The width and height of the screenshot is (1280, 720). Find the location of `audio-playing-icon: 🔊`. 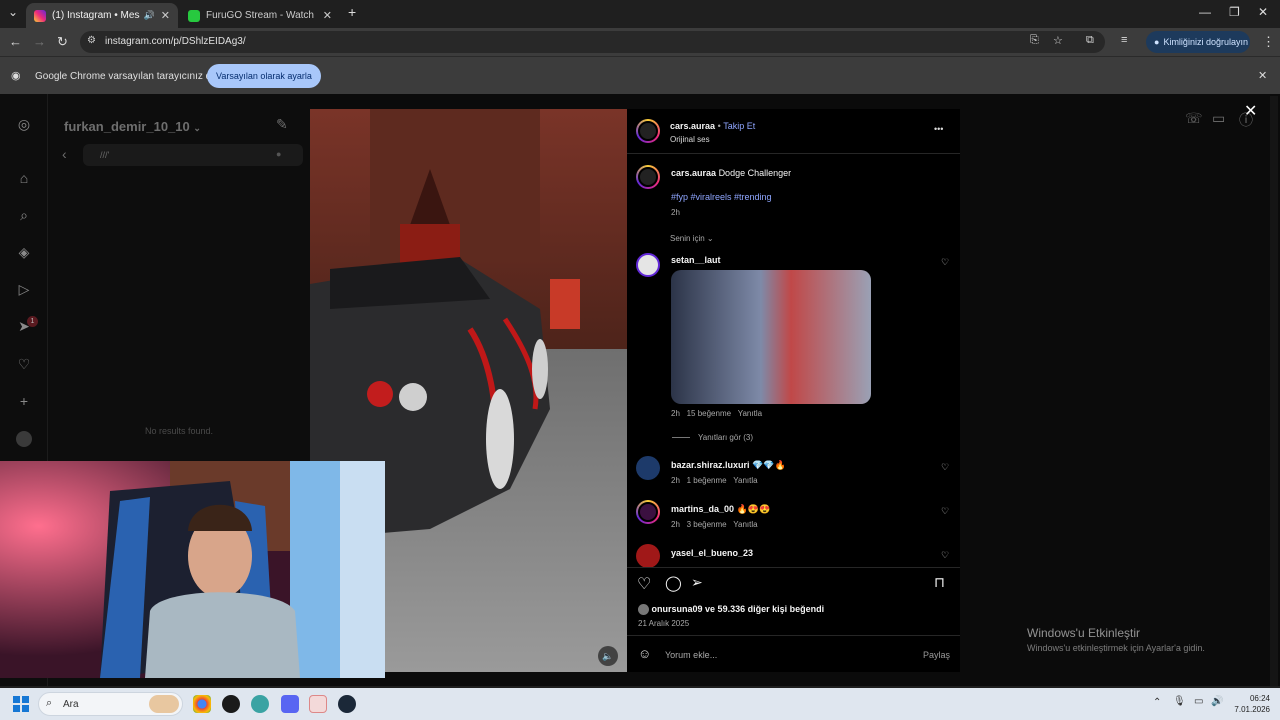

audio-playing-icon: 🔊 is located at coordinates (149, 15).